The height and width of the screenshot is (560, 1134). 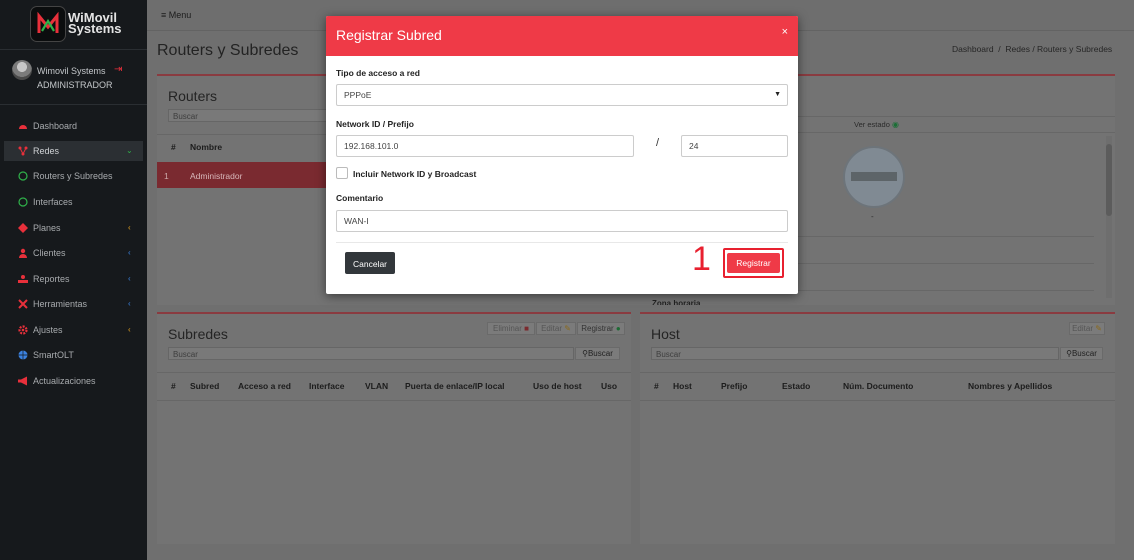 I want to click on ver-estado-label: Ver estado, so click(x=872, y=124).